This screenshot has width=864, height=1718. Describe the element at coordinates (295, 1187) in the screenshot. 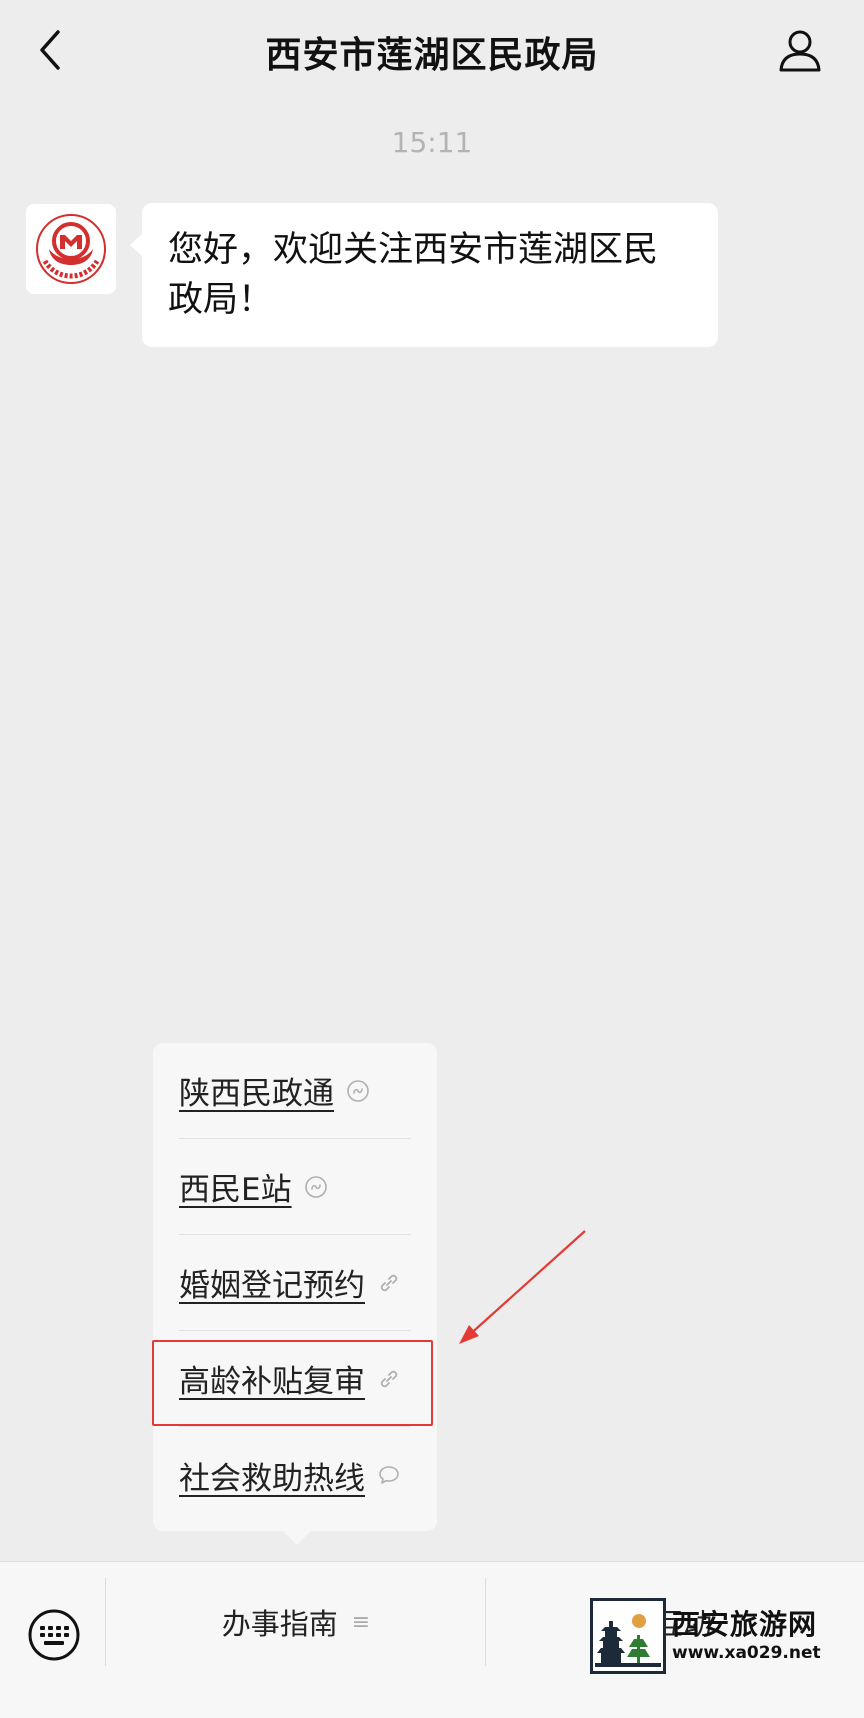

I see `menu-item-ximin-estation: 西民E站` at that location.